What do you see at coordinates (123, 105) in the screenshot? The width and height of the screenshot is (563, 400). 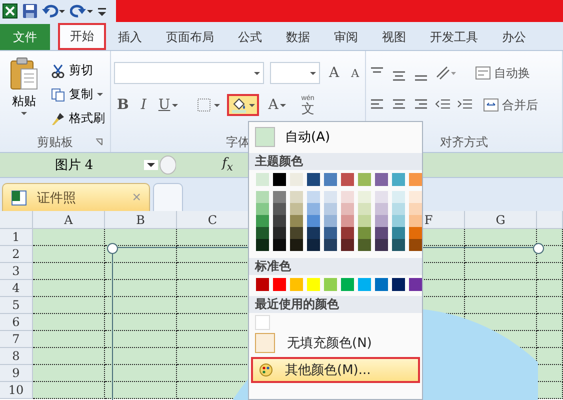 I see `bold-button: B` at bounding box center [123, 105].